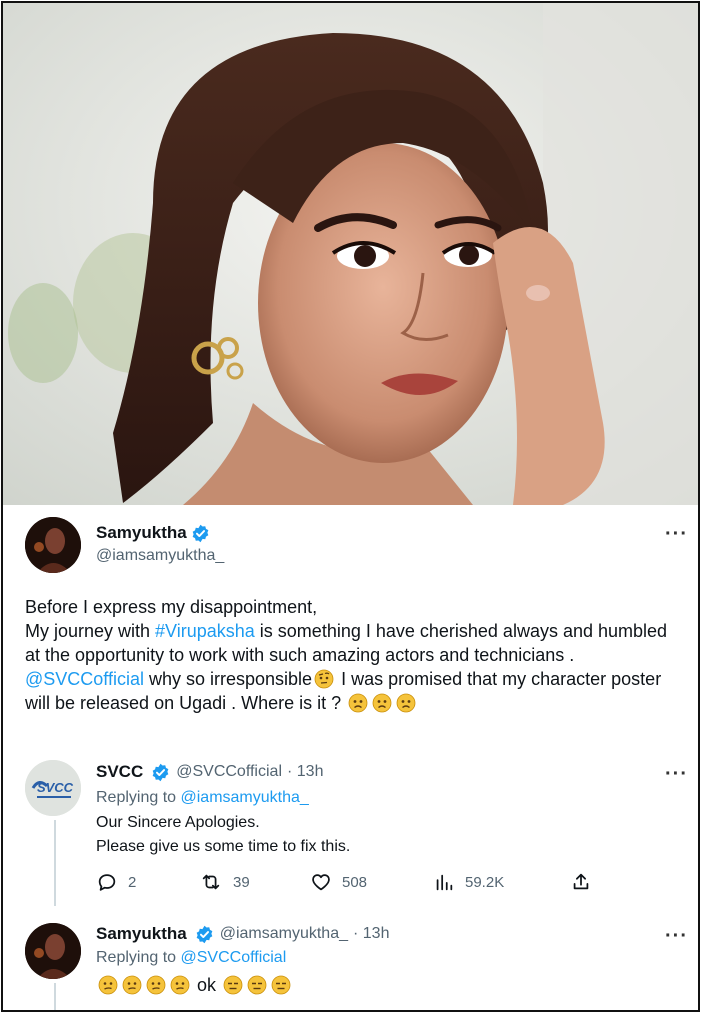  What do you see at coordinates (245, 797) in the screenshot?
I see `replying-to-handle-link: @iamsamyuktha_` at bounding box center [245, 797].